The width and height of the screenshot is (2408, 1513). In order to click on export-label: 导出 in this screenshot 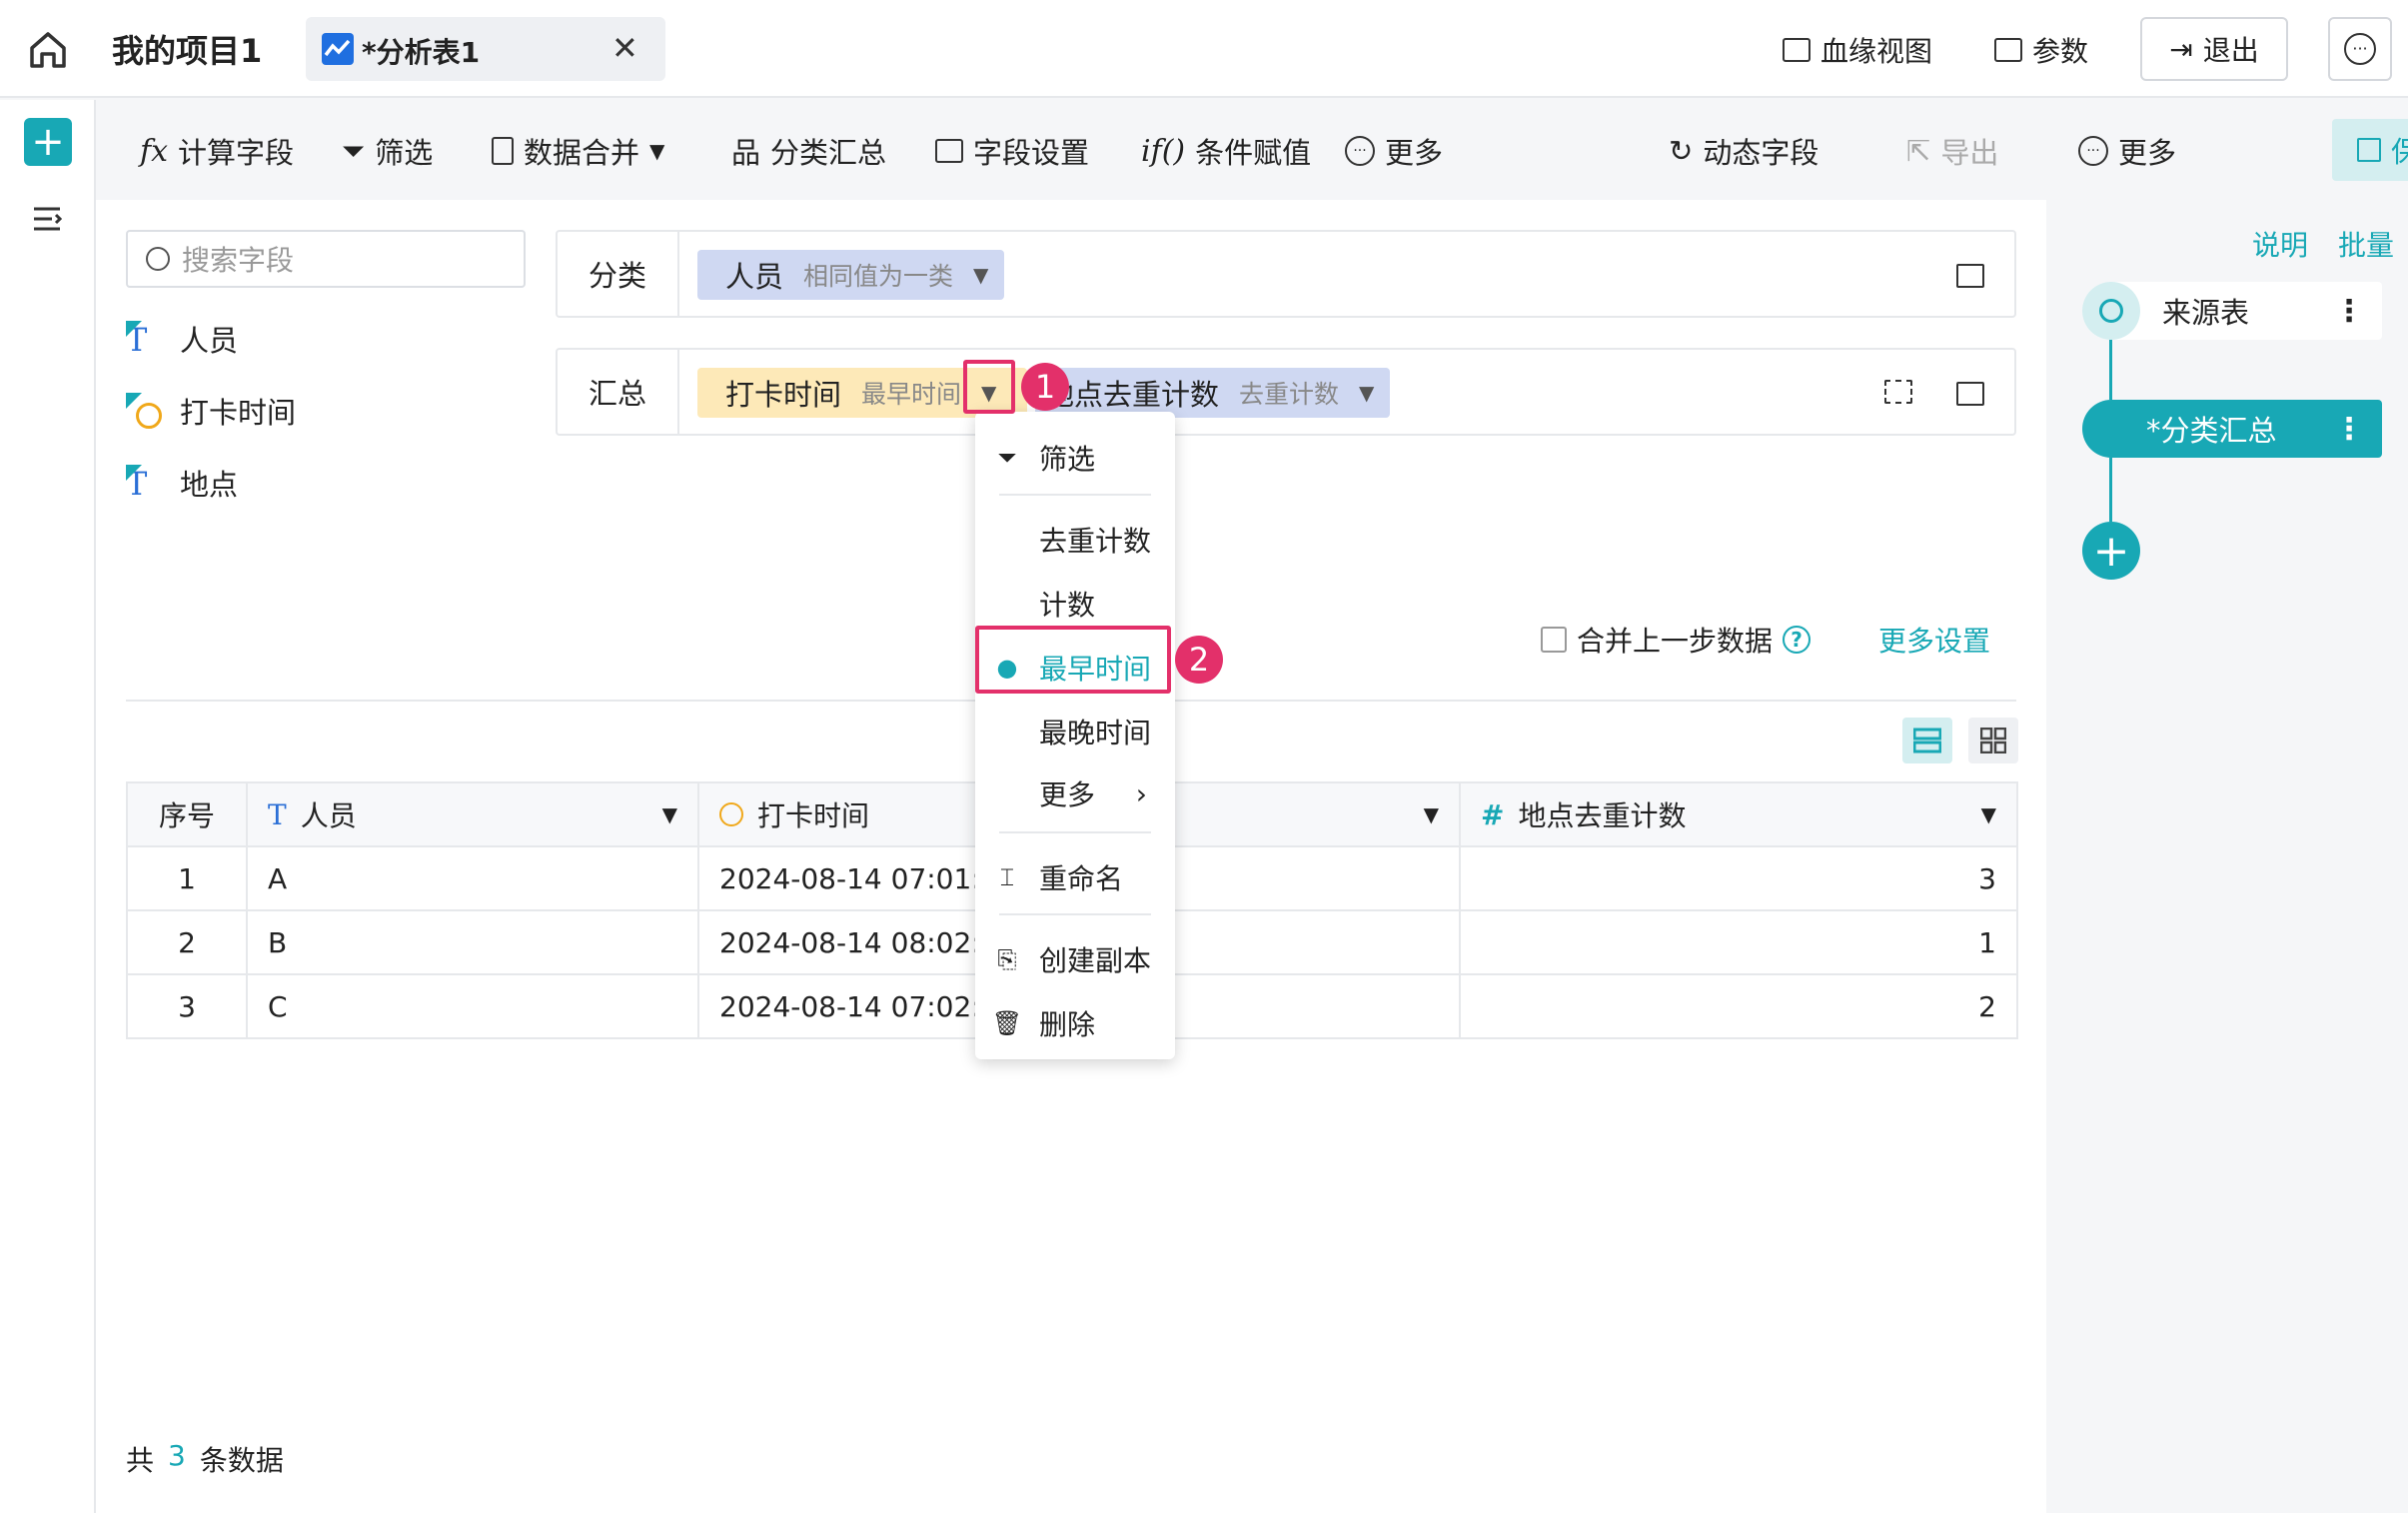, I will do `click(1969, 153)`.